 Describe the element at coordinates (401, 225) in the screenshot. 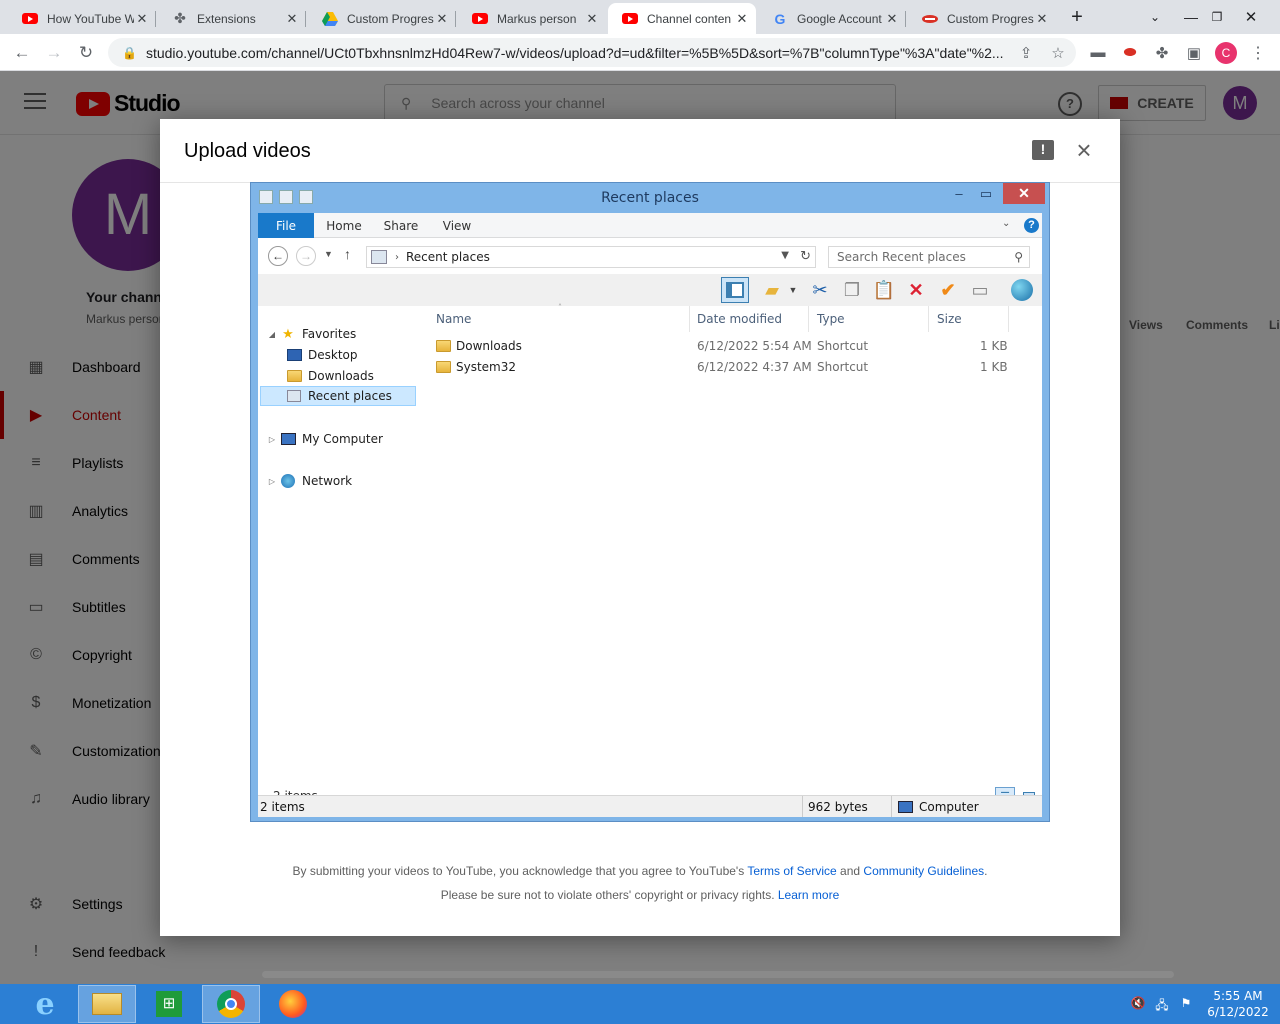

I see `tab-share: Share` at that location.